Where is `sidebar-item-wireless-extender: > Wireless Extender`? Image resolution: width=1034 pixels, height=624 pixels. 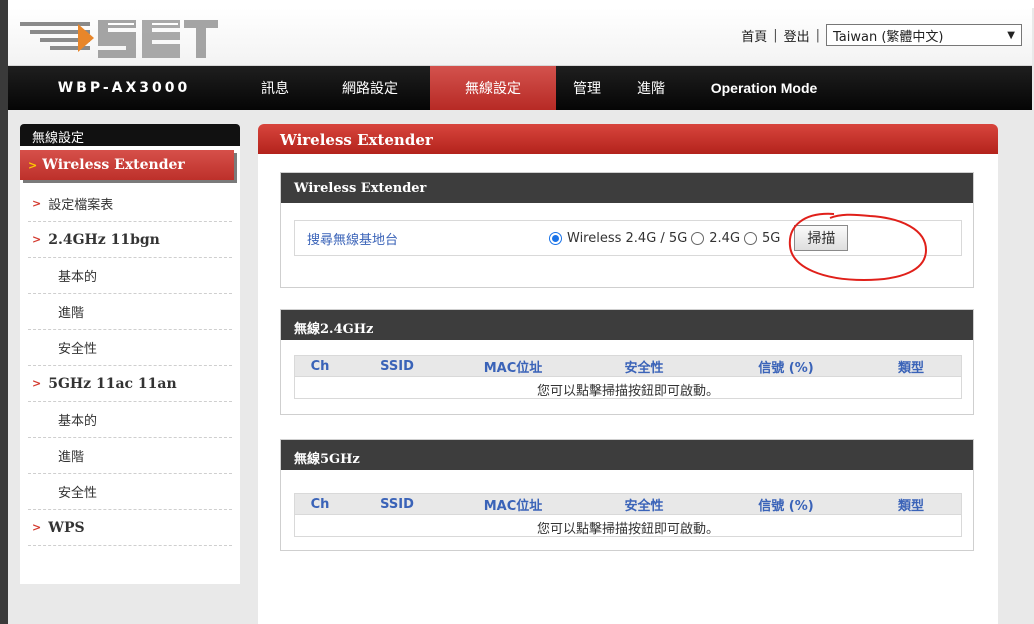 sidebar-item-wireless-extender: > Wireless Extender is located at coordinates (127, 165).